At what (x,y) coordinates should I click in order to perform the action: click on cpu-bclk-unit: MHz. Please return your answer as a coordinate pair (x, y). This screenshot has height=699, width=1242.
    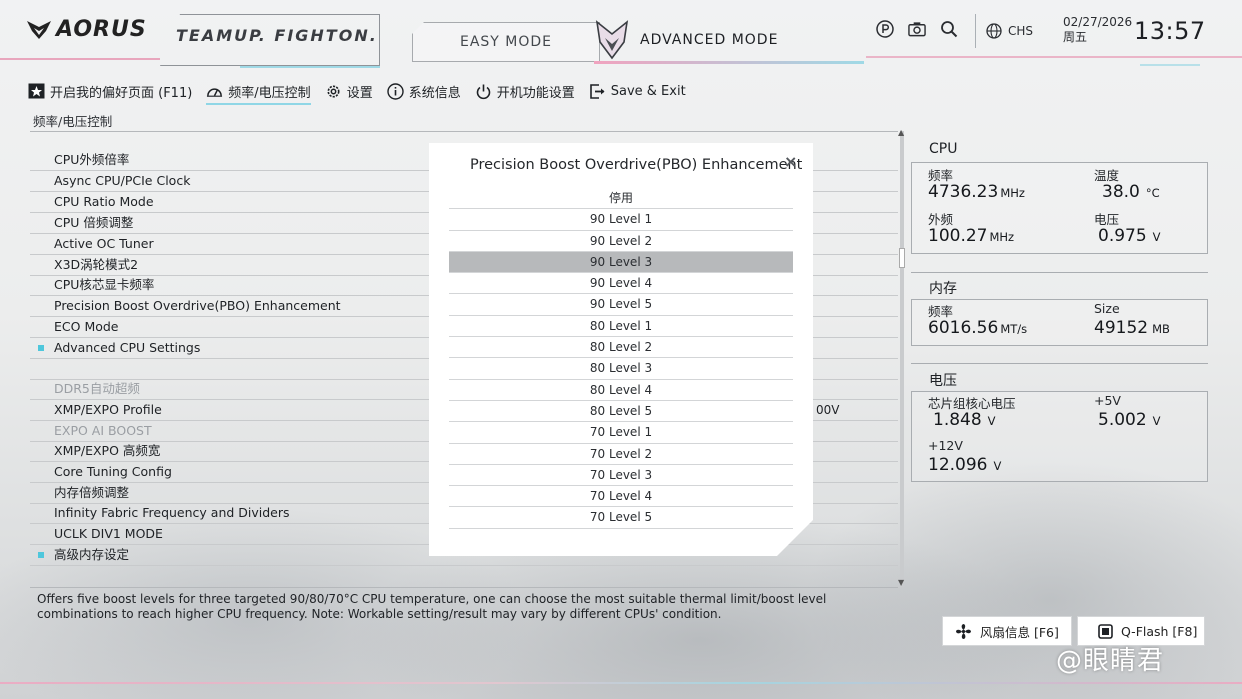
    Looking at the image, I should click on (1002, 237).